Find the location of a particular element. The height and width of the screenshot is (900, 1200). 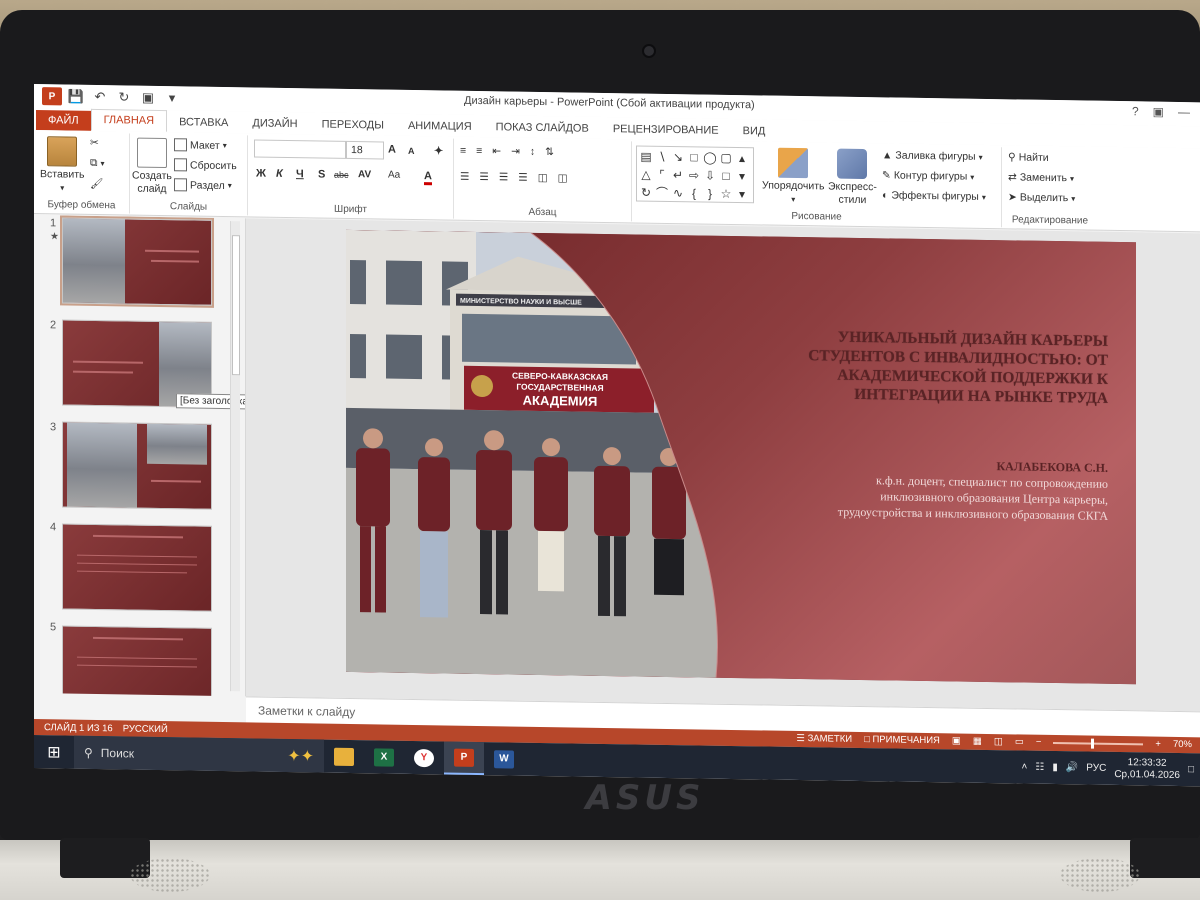

zoom-slider-knob is located at coordinates (1092, 743).